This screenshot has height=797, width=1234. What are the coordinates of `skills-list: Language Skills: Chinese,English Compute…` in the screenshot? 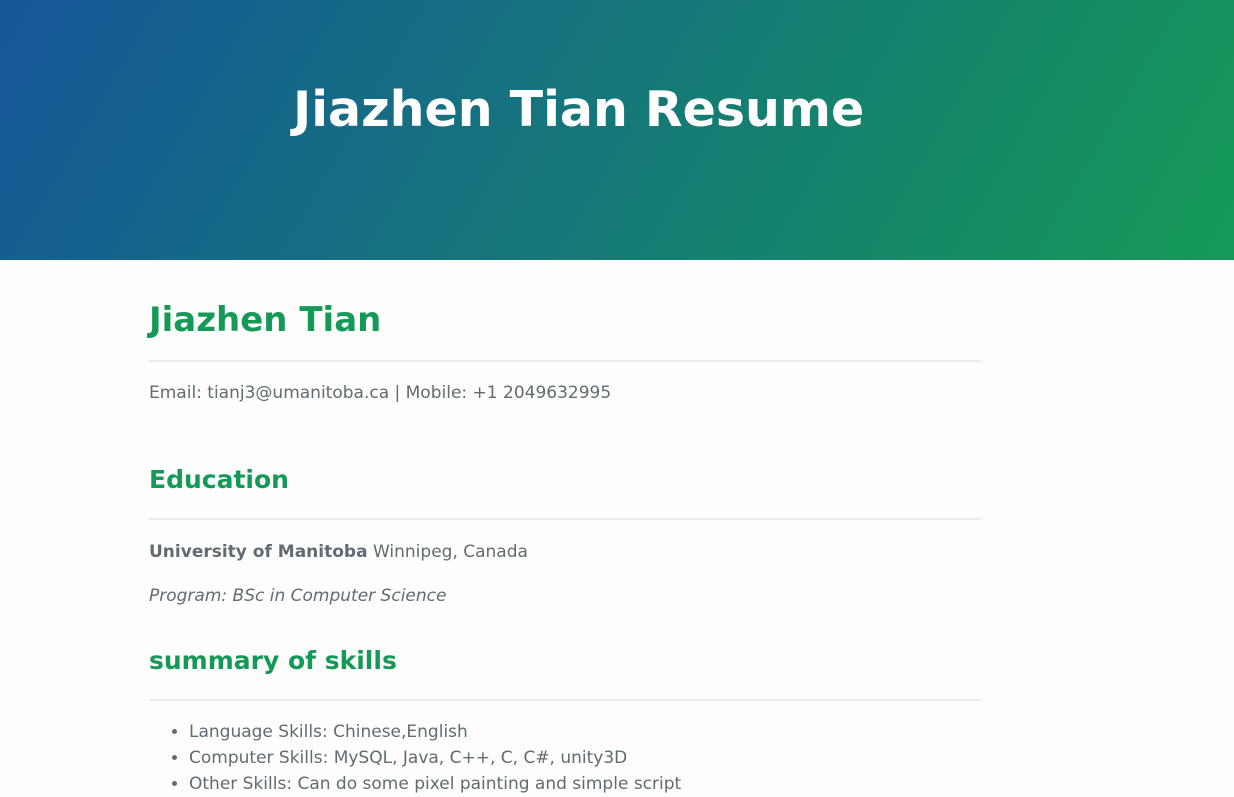 It's located at (565, 749).